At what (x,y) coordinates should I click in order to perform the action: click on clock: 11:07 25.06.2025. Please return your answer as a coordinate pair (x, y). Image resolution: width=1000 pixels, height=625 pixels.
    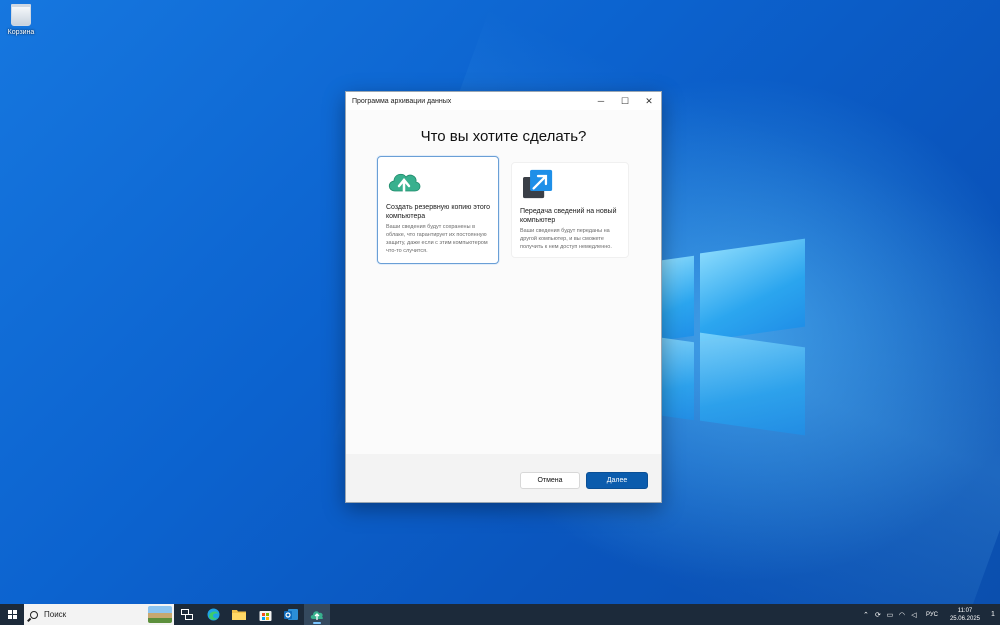
    Looking at the image, I should click on (965, 615).